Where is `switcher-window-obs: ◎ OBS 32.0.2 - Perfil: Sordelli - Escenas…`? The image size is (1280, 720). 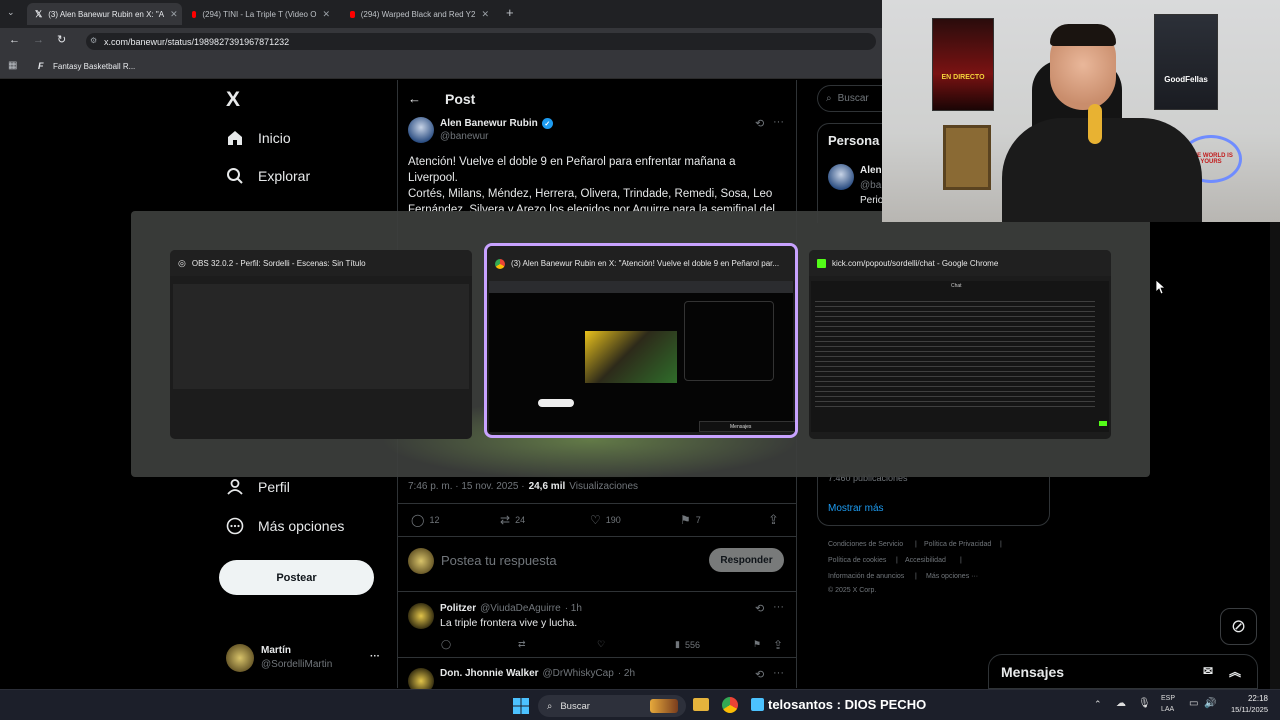 switcher-window-obs: ◎ OBS 32.0.2 - Perfil: Sordelli - Escenas… is located at coordinates (321, 344).